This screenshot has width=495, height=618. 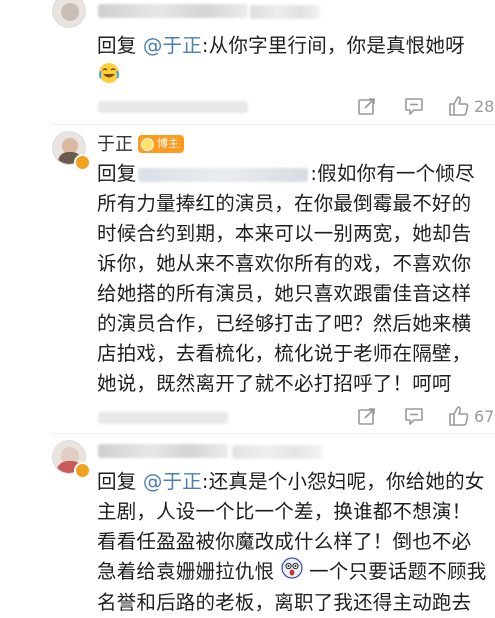 I want to click on scared-face-emoji, so click(x=292, y=572).